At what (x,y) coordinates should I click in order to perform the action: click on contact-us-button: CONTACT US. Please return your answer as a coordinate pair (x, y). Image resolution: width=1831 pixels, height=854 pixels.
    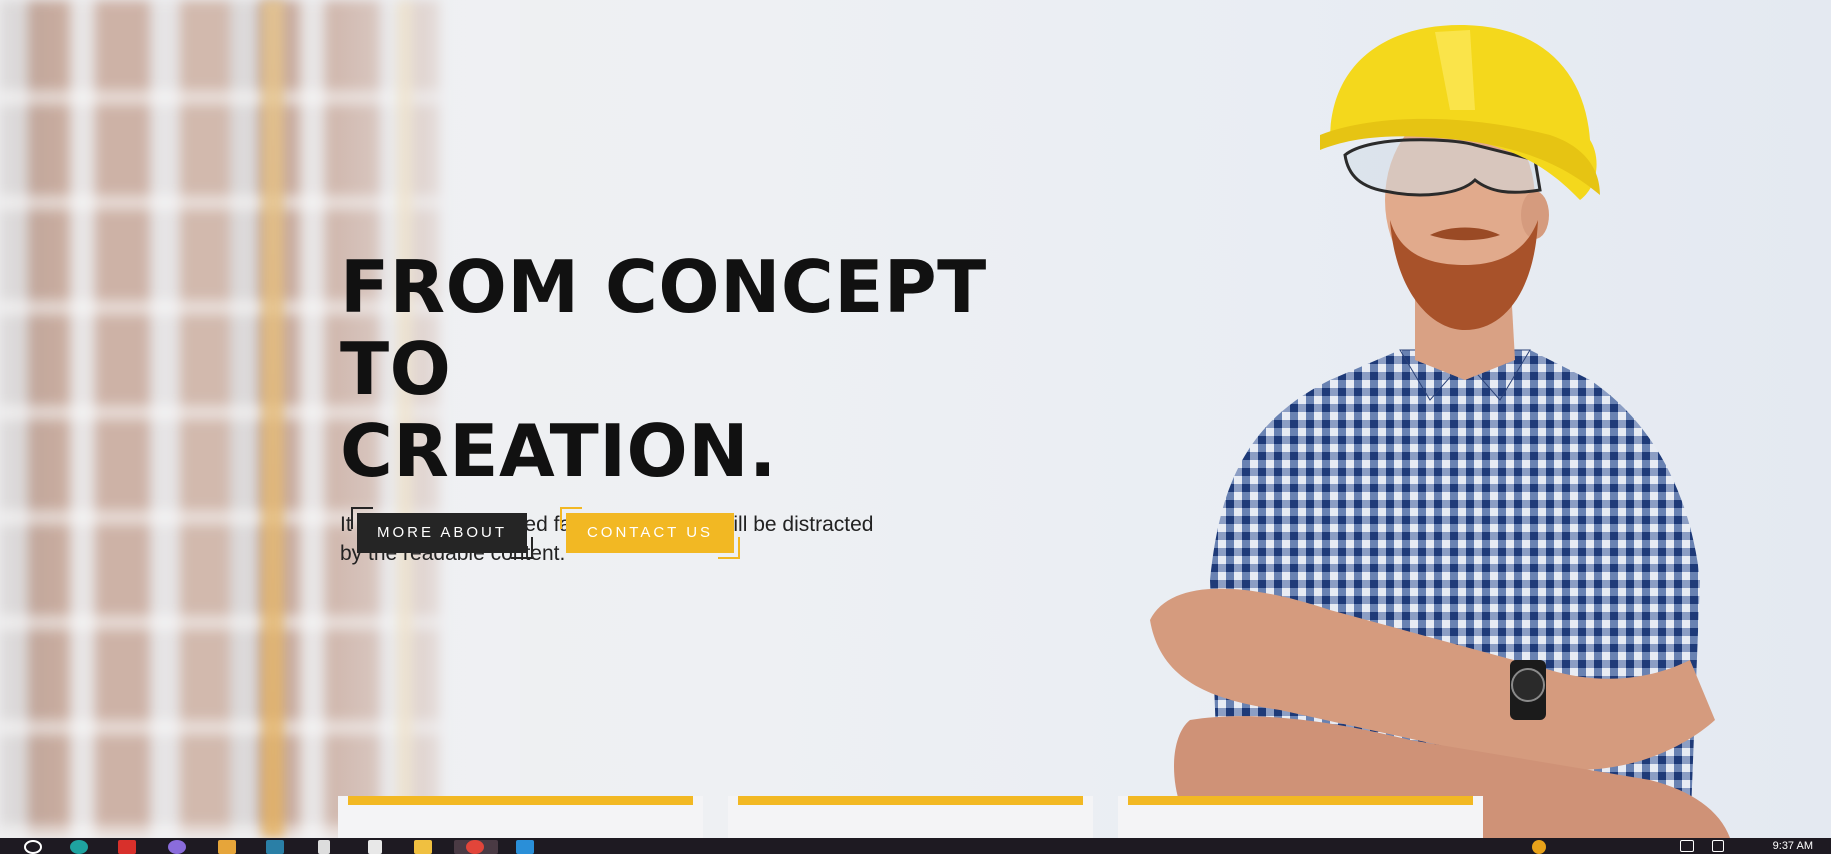
    Looking at the image, I should click on (650, 533).